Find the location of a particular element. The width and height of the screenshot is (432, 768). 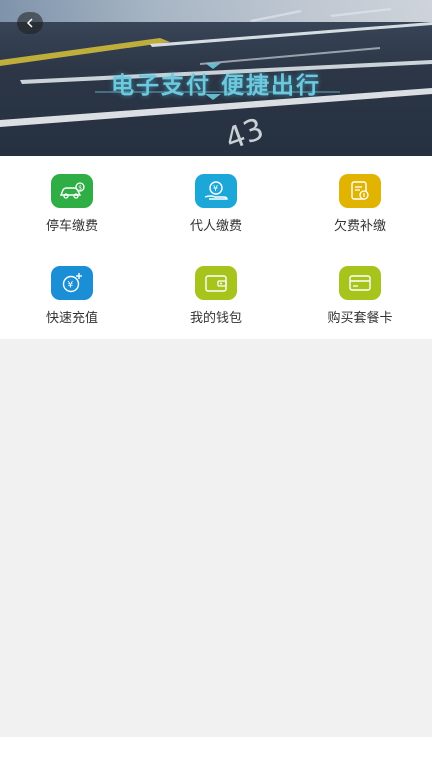

menu-label: 快速充值 is located at coordinates (71, 318).